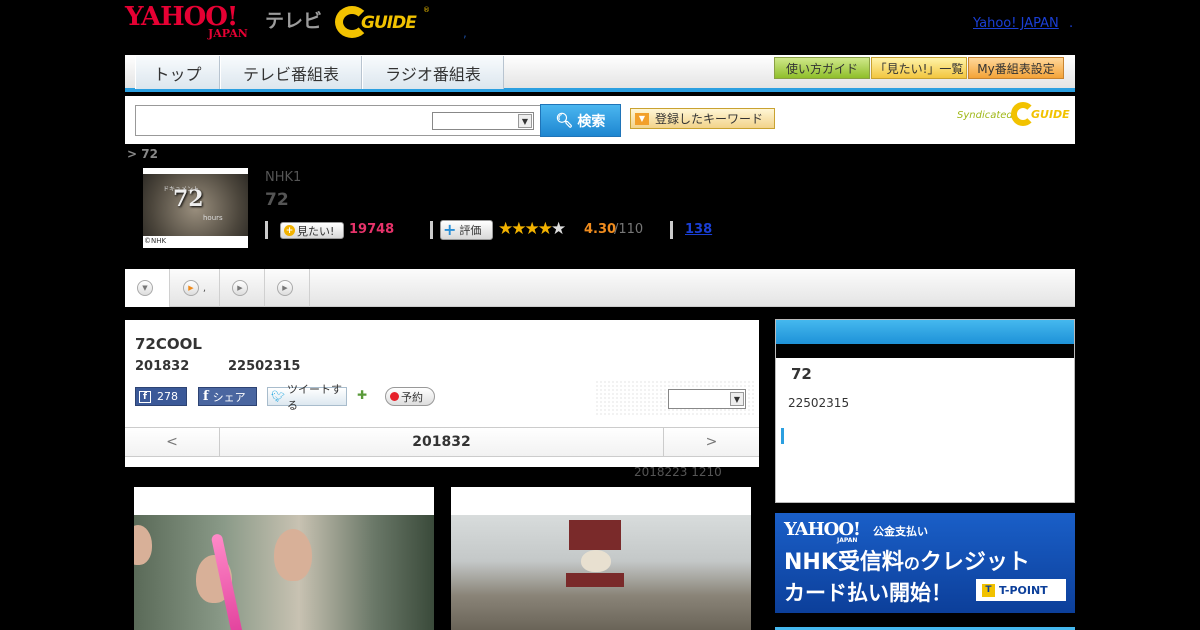 The width and height of the screenshot is (1200, 630). What do you see at coordinates (228, 33) in the screenshot?
I see `yahoo-japan-logo-text: JAPAN` at bounding box center [228, 33].